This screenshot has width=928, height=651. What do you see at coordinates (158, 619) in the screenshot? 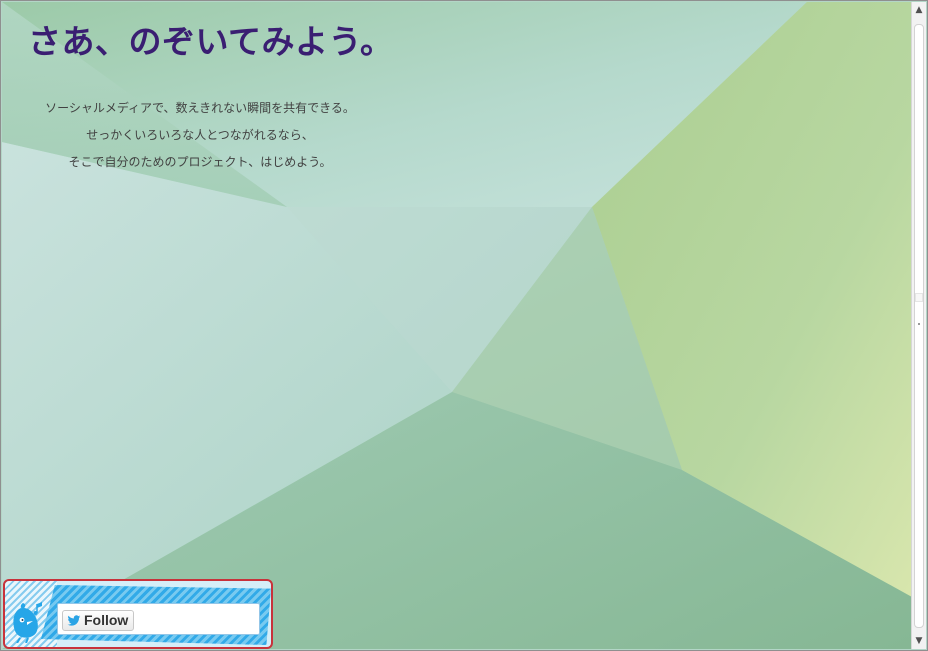
I see `follow-panel: Follow` at bounding box center [158, 619].